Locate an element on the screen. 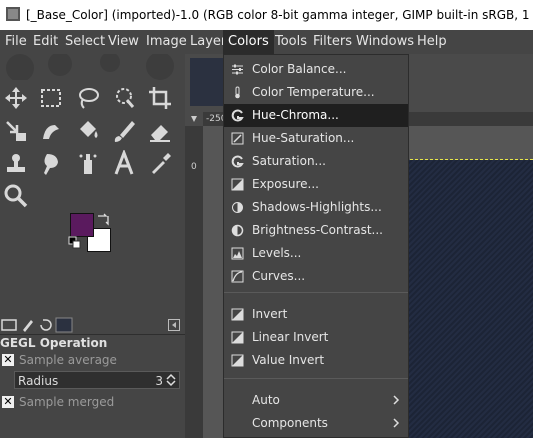 This screenshot has width=533, height=438. sample-merged-row: ✕ Sample merged is located at coordinates (92, 402).